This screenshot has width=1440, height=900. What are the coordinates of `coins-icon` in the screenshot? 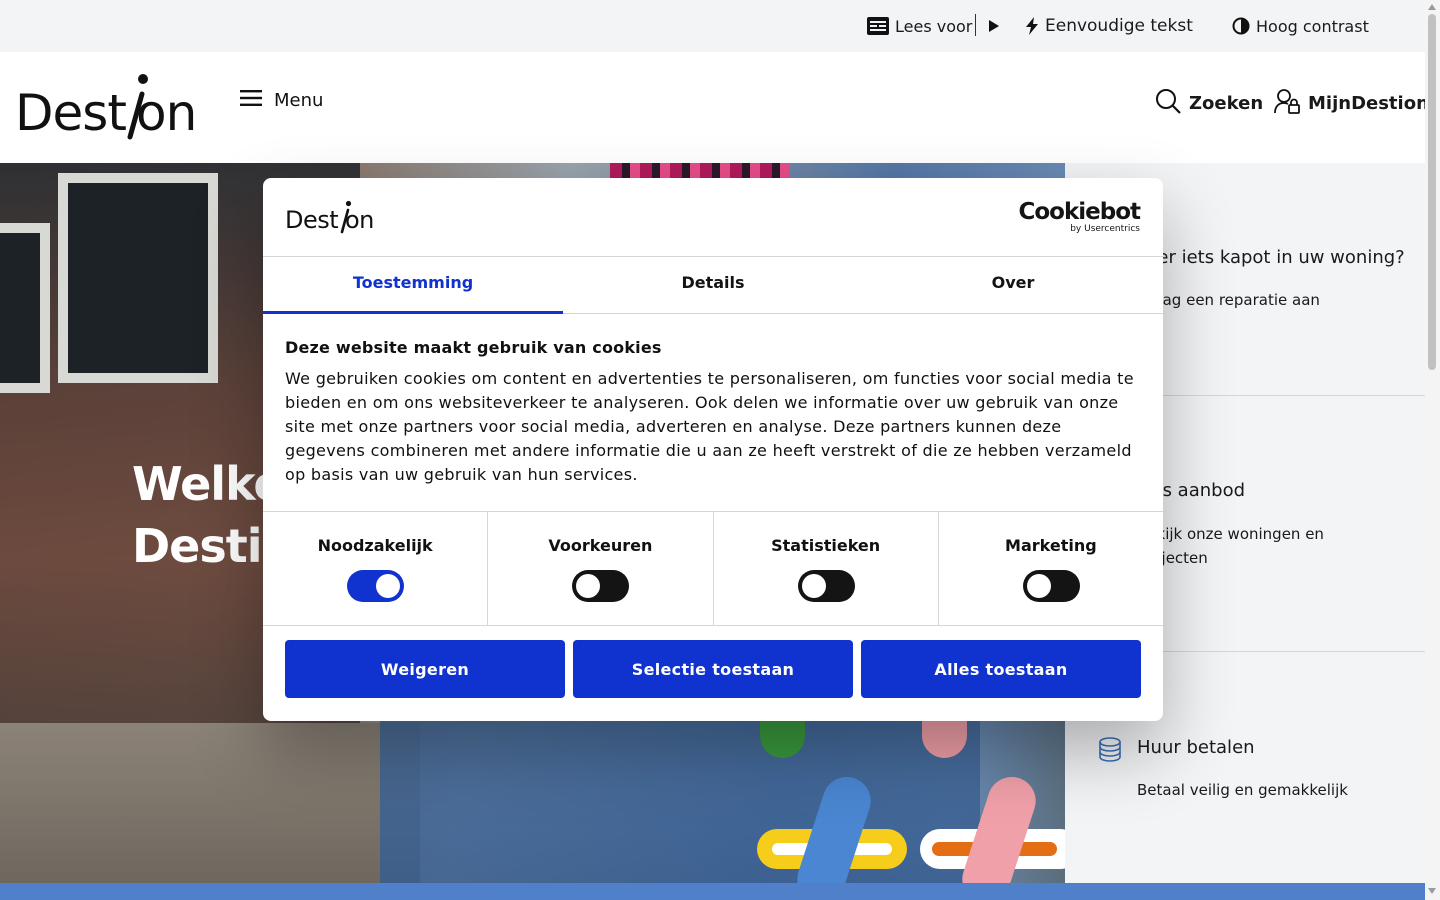 It's located at (1110, 751).